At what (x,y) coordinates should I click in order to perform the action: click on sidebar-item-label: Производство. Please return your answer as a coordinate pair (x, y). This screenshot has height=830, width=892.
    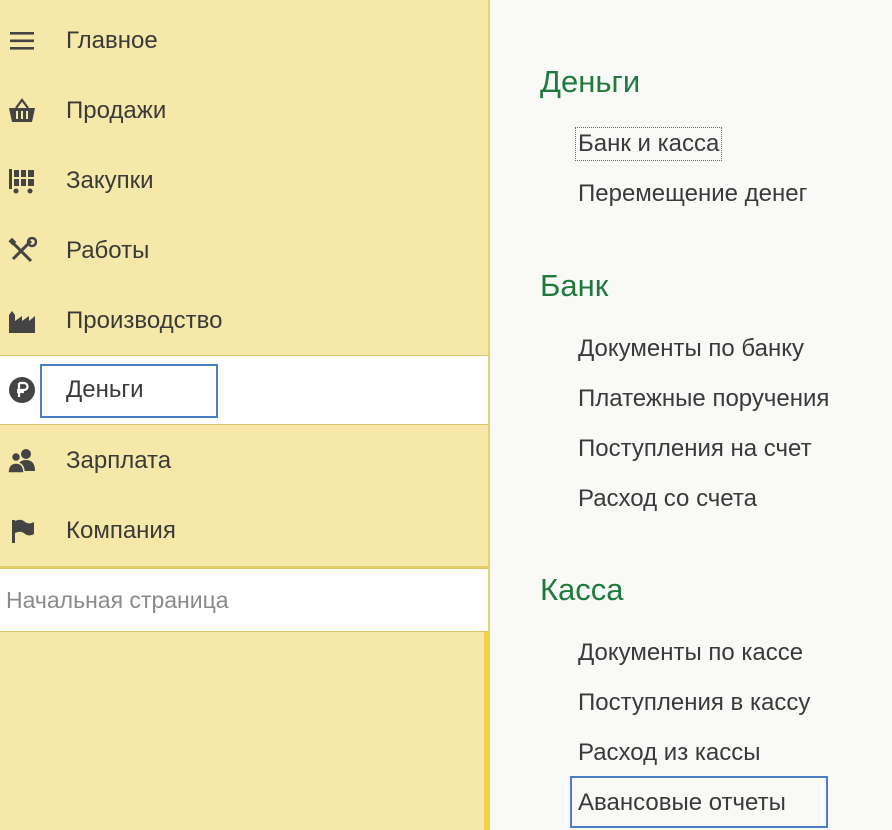
    Looking at the image, I should click on (144, 320).